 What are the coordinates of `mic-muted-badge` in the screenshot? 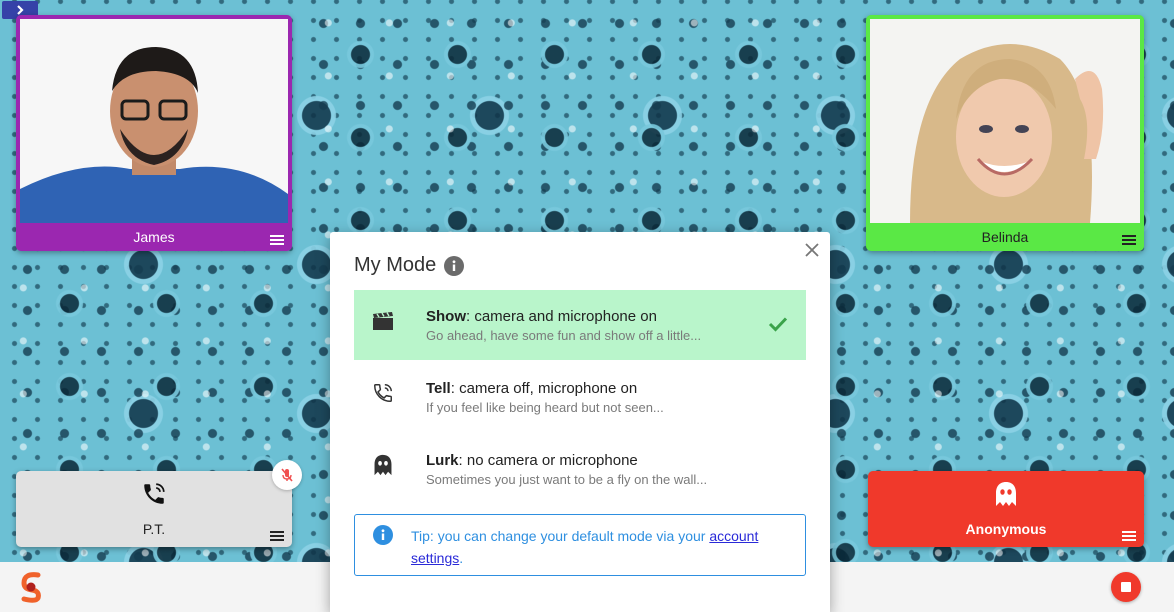 It's located at (287, 475).